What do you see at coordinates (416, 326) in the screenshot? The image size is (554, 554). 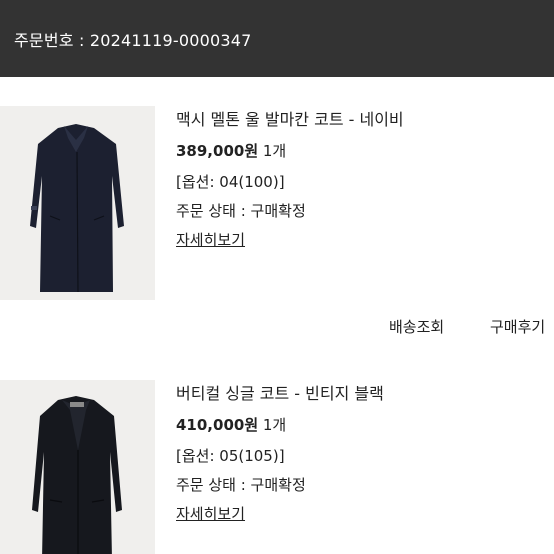 I see `track-delivery-button: 배송조회` at bounding box center [416, 326].